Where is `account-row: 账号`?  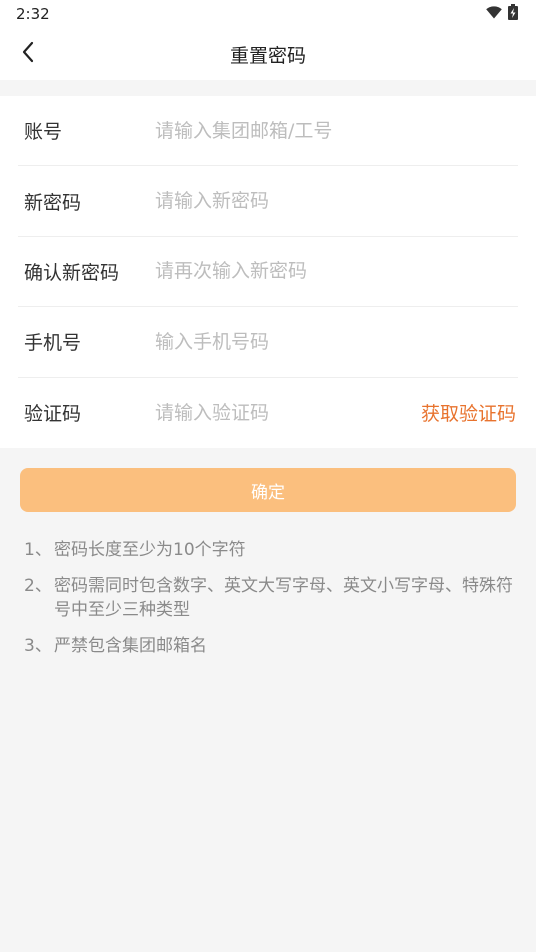 account-row: 账号 is located at coordinates (268, 131).